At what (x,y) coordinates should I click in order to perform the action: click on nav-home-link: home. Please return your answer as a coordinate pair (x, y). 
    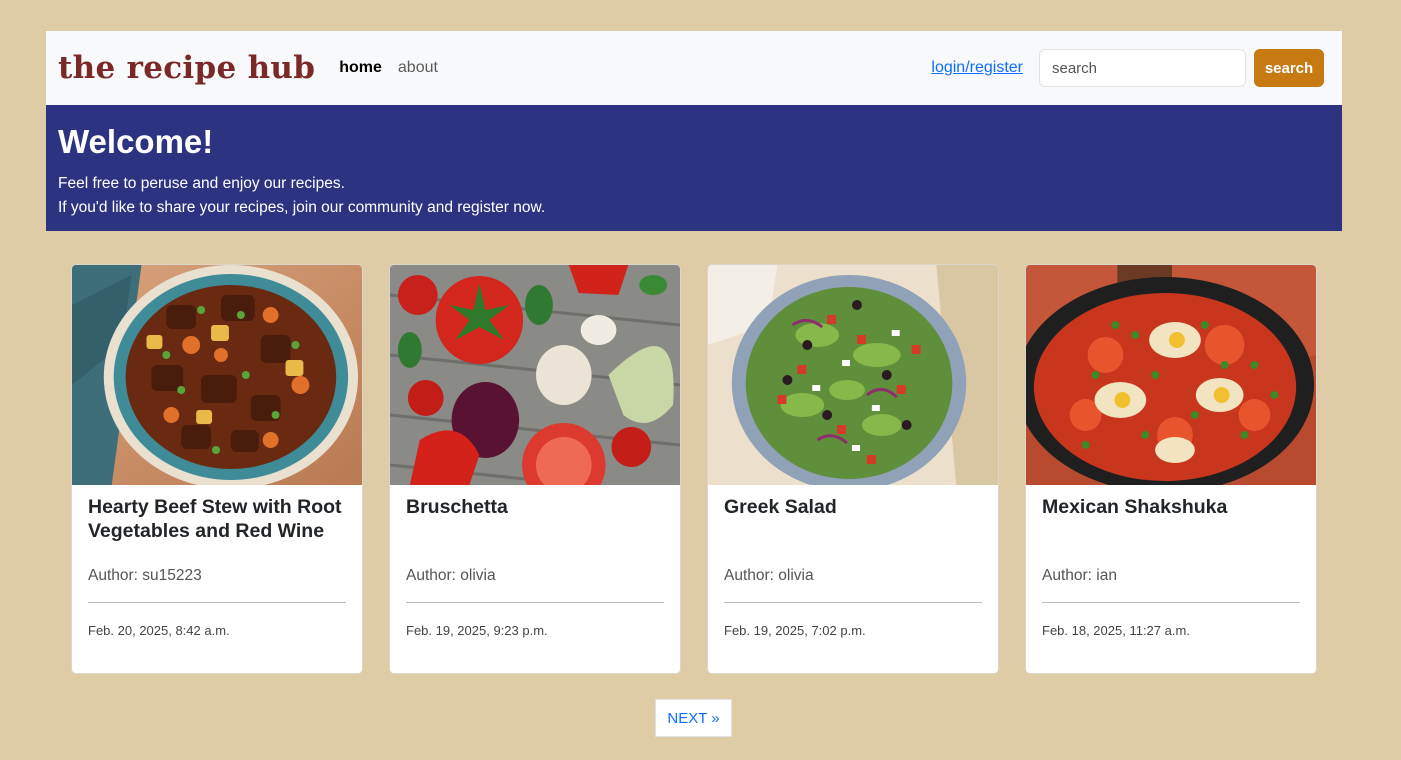
    Looking at the image, I should click on (360, 68).